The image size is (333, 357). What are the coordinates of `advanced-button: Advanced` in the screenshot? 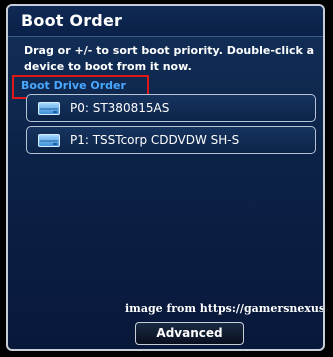 It's located at (189, 333).